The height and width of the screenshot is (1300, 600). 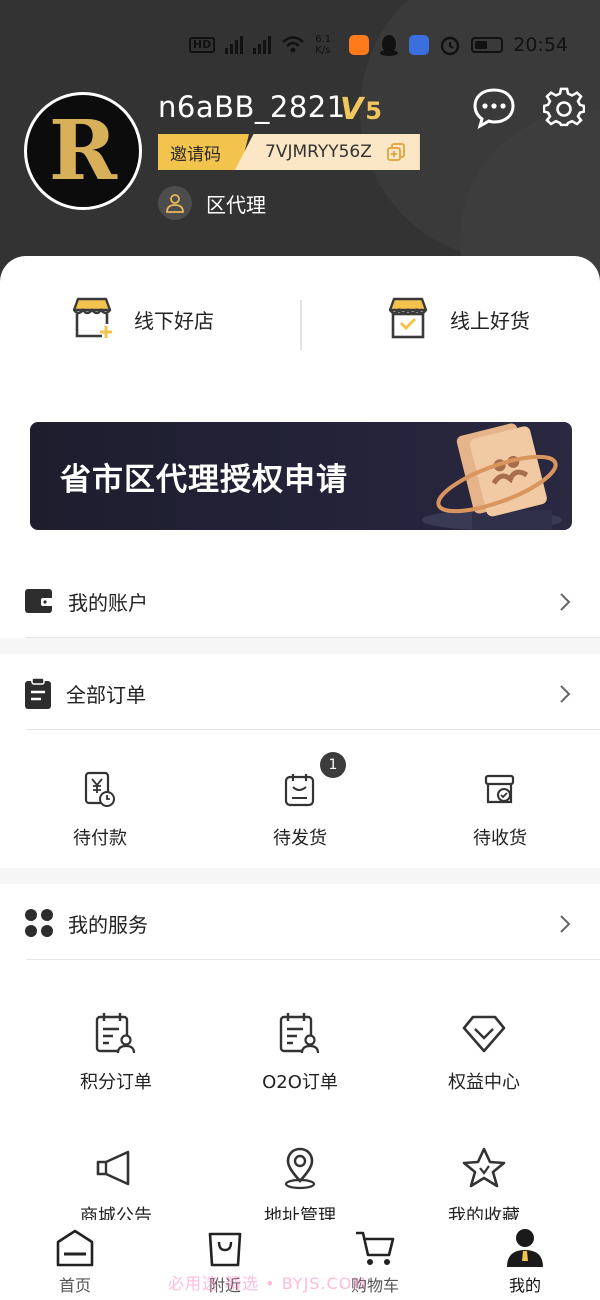 I want to click on service-my-favorites: 我的收藏, so click(x=484, y=1186).